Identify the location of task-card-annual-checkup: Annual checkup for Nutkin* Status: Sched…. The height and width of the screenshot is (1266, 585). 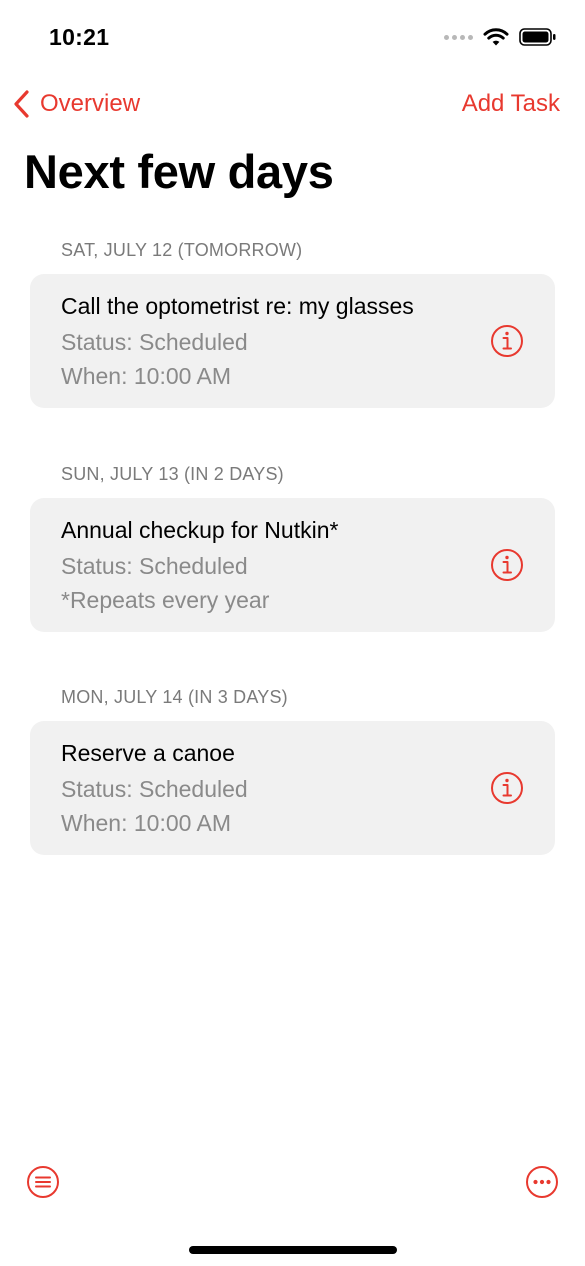
(292, 565).